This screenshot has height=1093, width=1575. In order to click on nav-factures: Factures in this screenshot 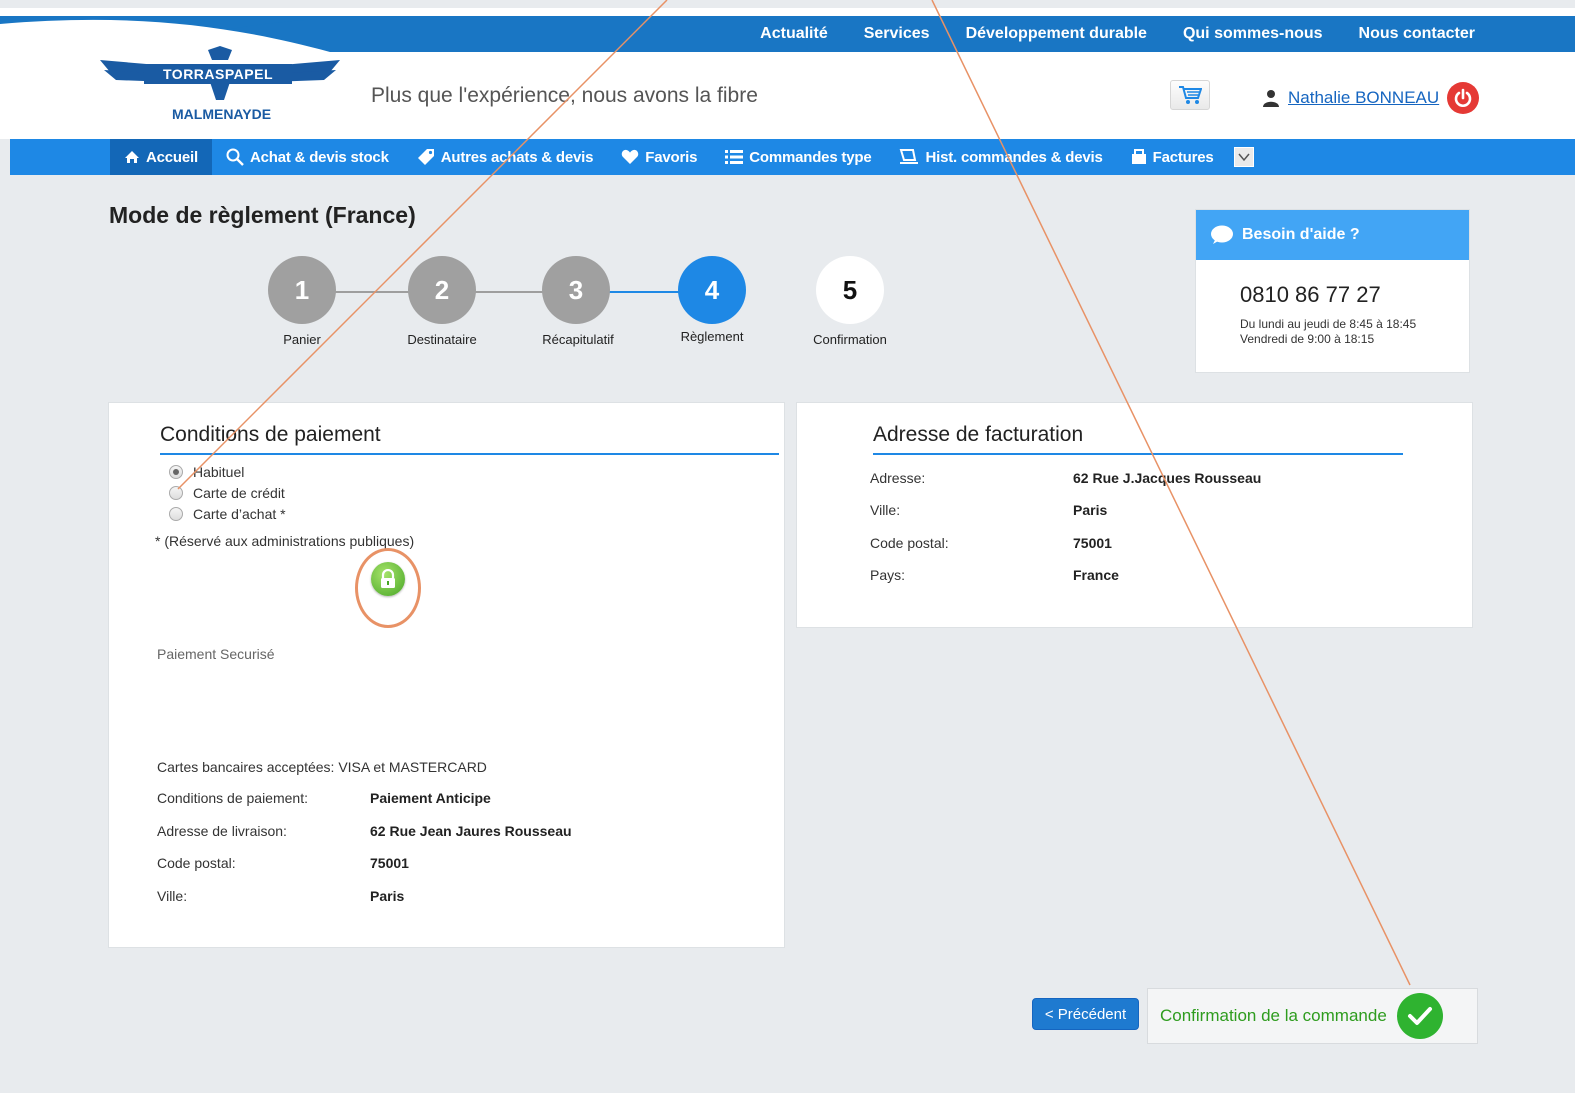, I will do `click(1172, 157)`.